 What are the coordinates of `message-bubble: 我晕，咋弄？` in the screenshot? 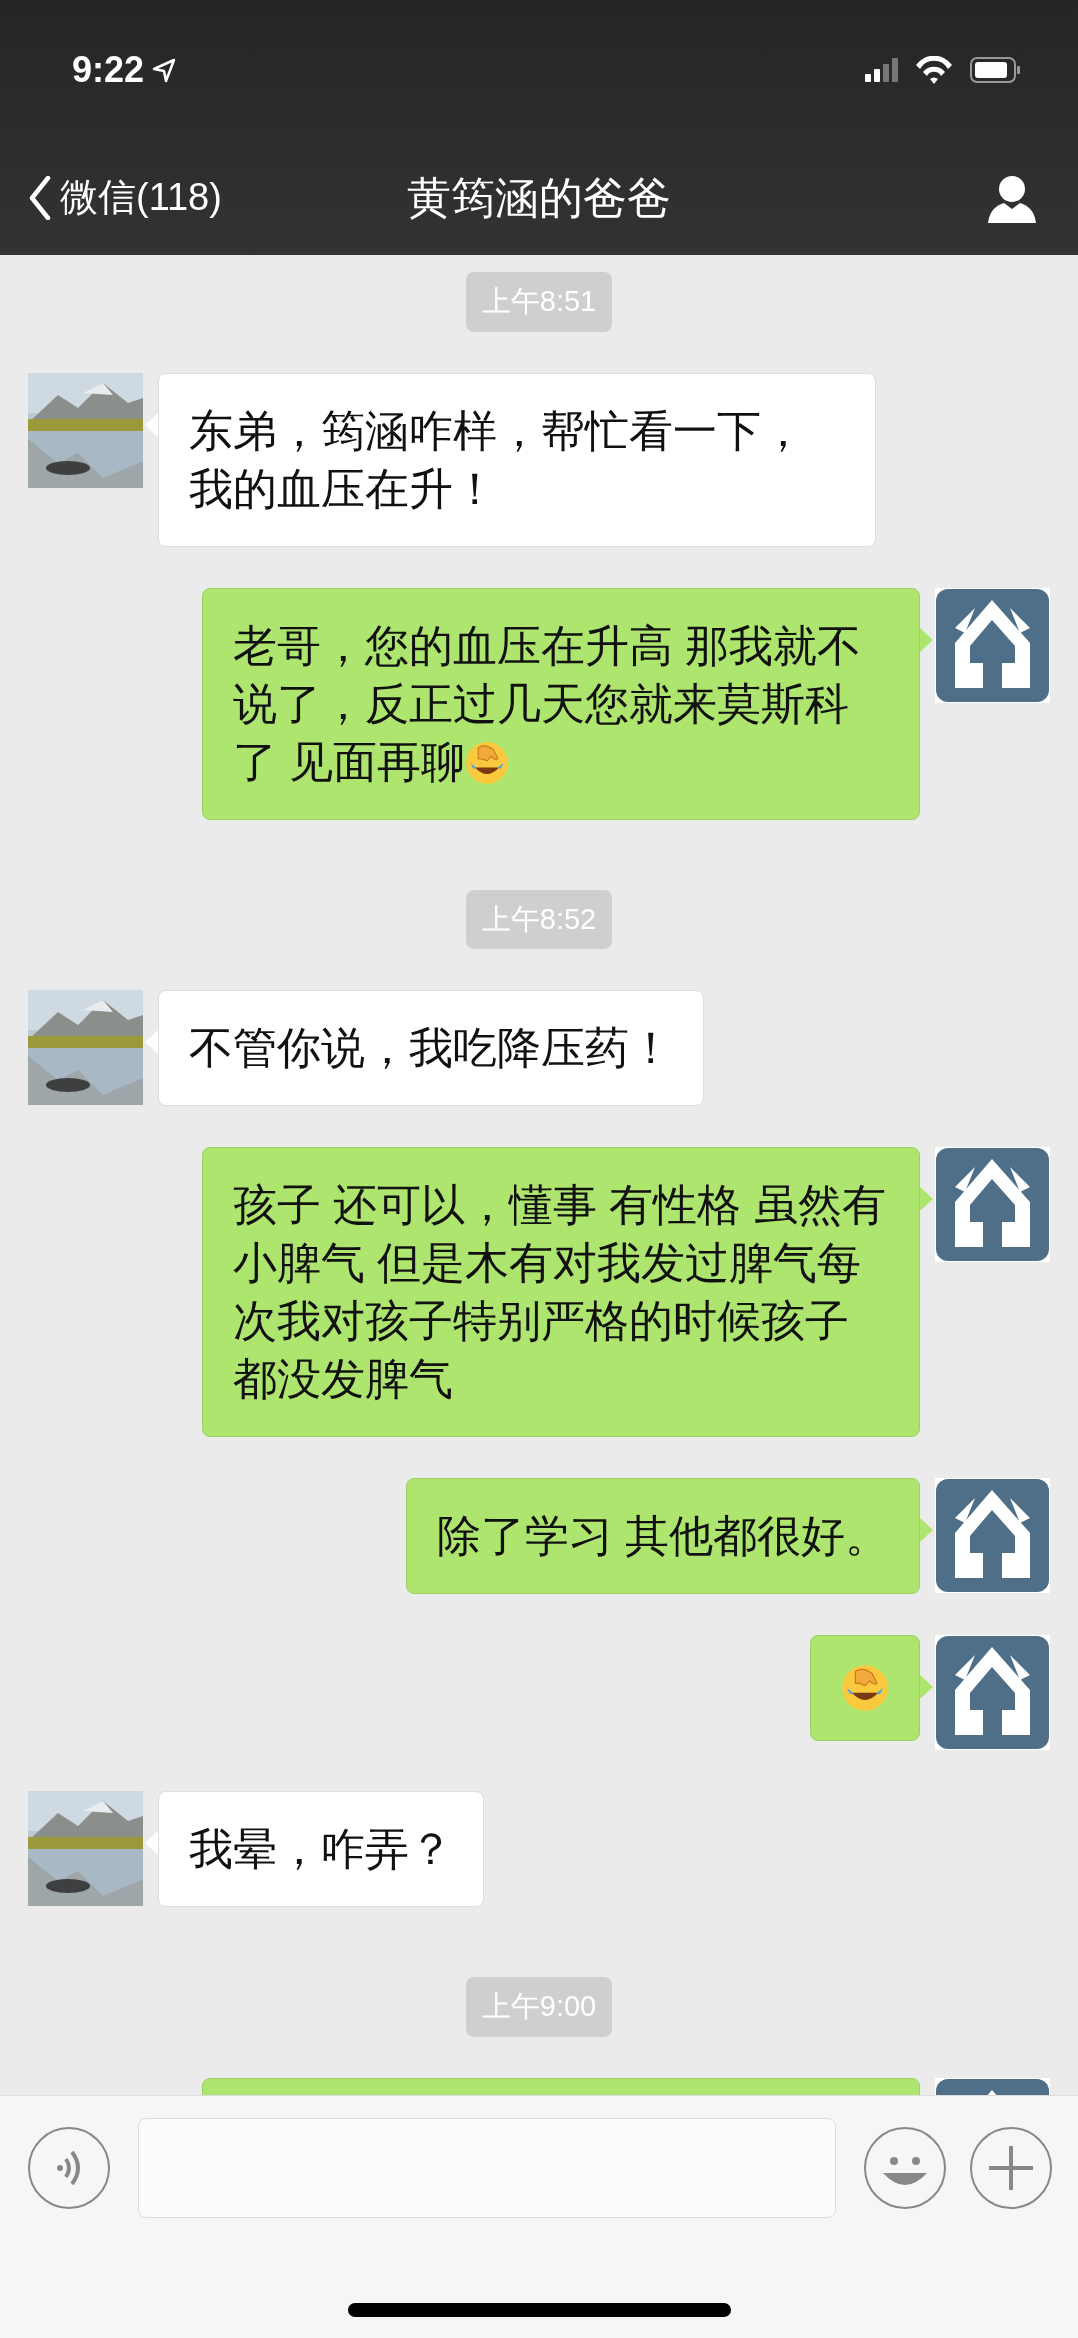 It's located at (321, 1849).